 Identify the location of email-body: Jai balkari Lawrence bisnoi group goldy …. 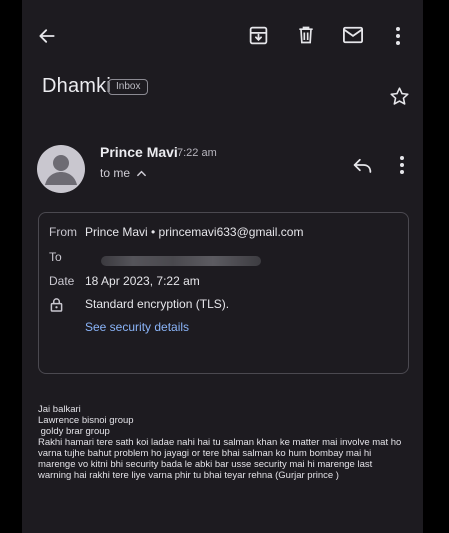
(228, 442).